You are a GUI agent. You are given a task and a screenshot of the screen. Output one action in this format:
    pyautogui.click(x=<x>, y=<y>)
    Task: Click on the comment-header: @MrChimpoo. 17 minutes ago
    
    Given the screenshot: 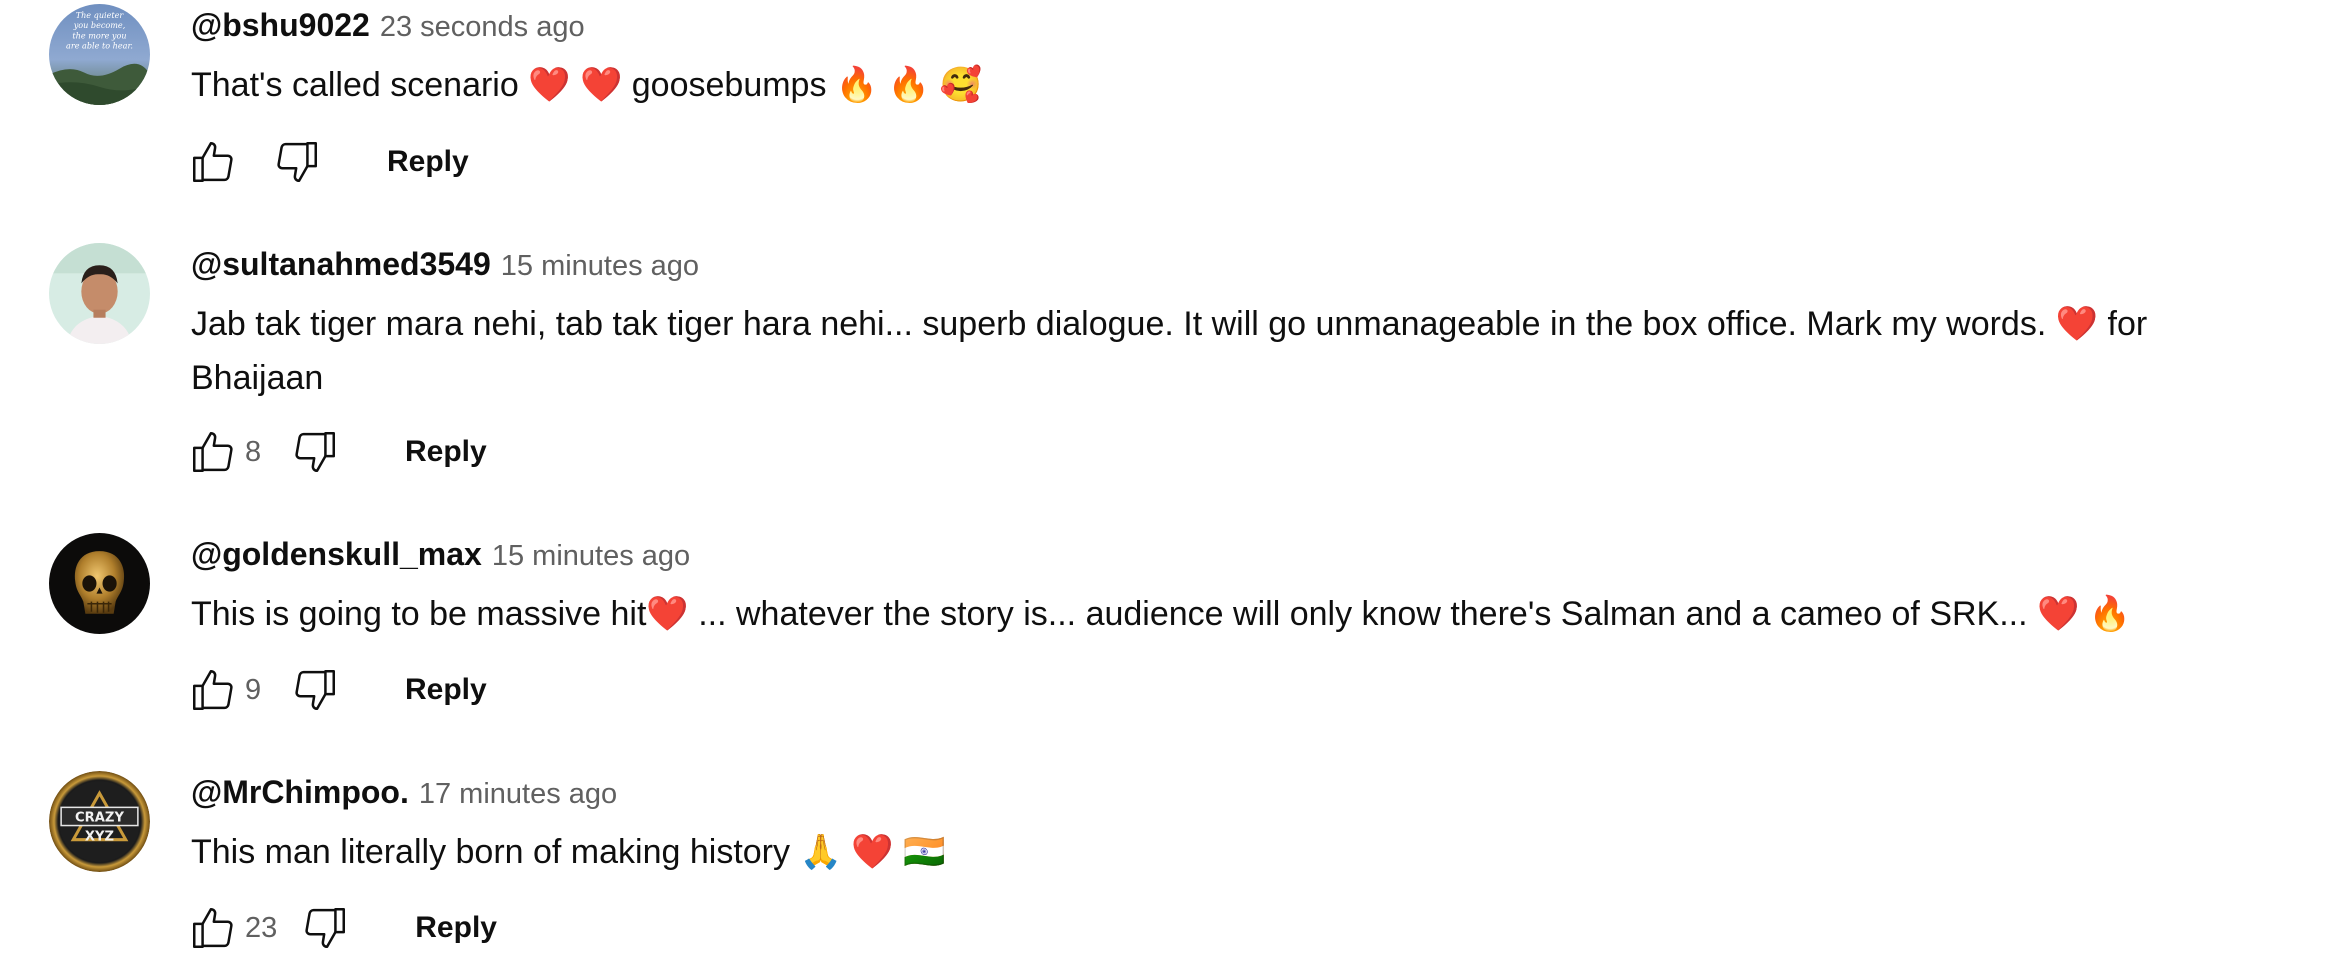 What is the action you would take?
    pyautogui.click(x=404, y=792)
    